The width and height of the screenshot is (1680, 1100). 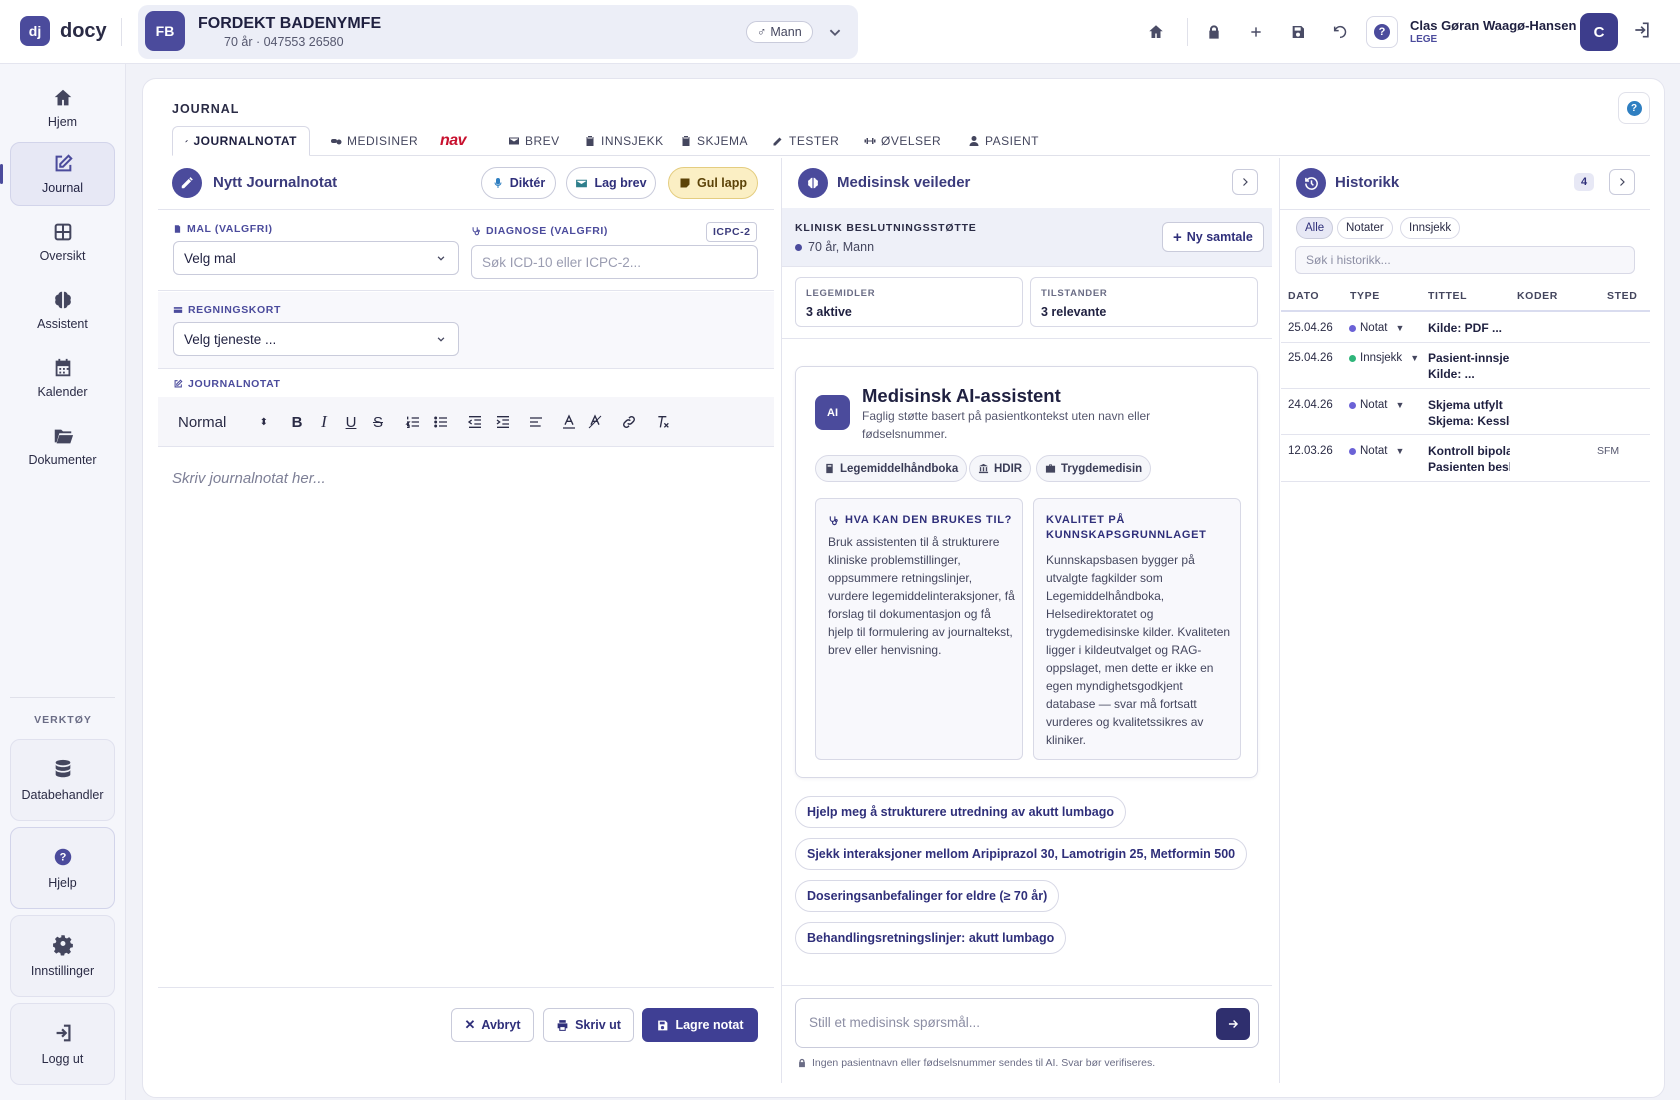 I want to click on tab-ovelser: ØVELSER, so click(x=902, y=141).